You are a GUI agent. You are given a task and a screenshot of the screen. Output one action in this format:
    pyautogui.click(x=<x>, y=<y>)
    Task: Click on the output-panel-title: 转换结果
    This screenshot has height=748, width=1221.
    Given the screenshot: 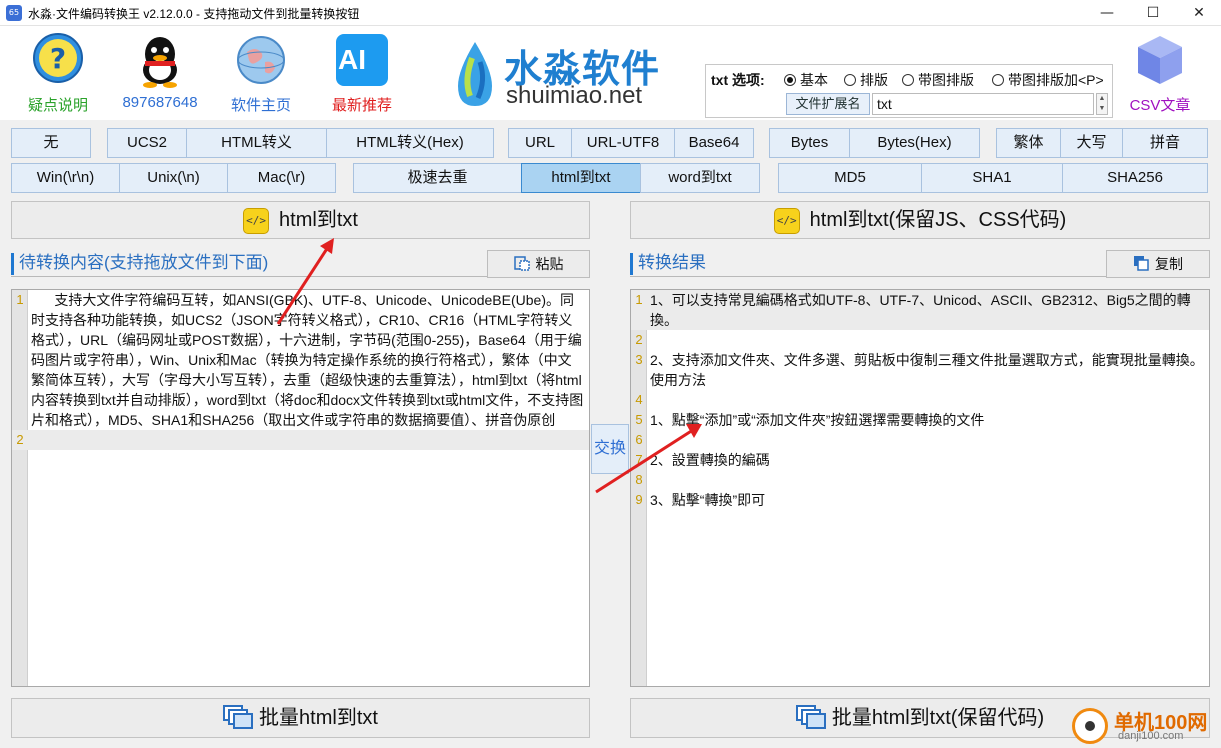 What is the action you would take?
    pyautogui.click(x=868, y=264)
    